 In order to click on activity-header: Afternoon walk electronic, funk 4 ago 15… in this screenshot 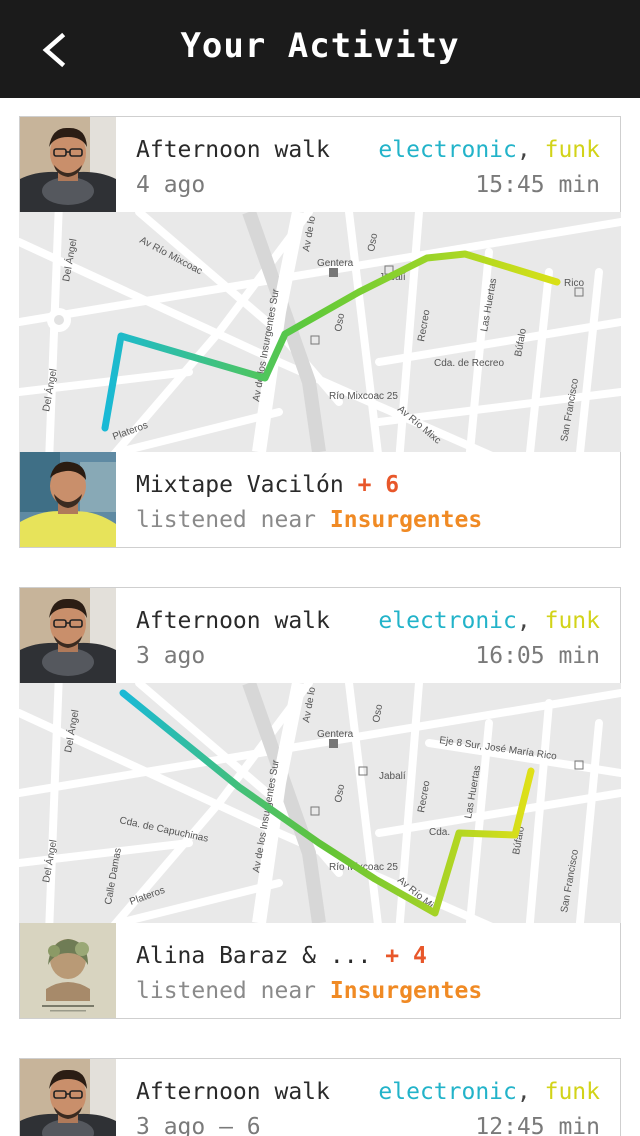, I will do `click(320, 164)`.